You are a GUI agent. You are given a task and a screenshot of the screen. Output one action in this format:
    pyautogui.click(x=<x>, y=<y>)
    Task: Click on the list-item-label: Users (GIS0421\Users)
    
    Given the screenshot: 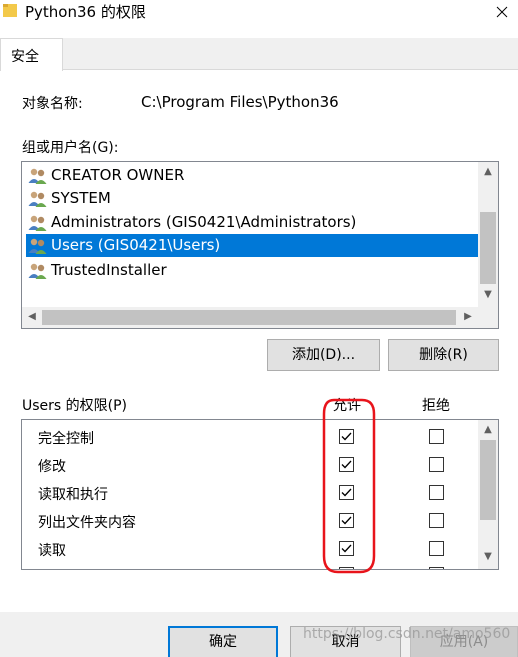 What is the action you would take?
    pyautogui.click(x=136, y=245)
    